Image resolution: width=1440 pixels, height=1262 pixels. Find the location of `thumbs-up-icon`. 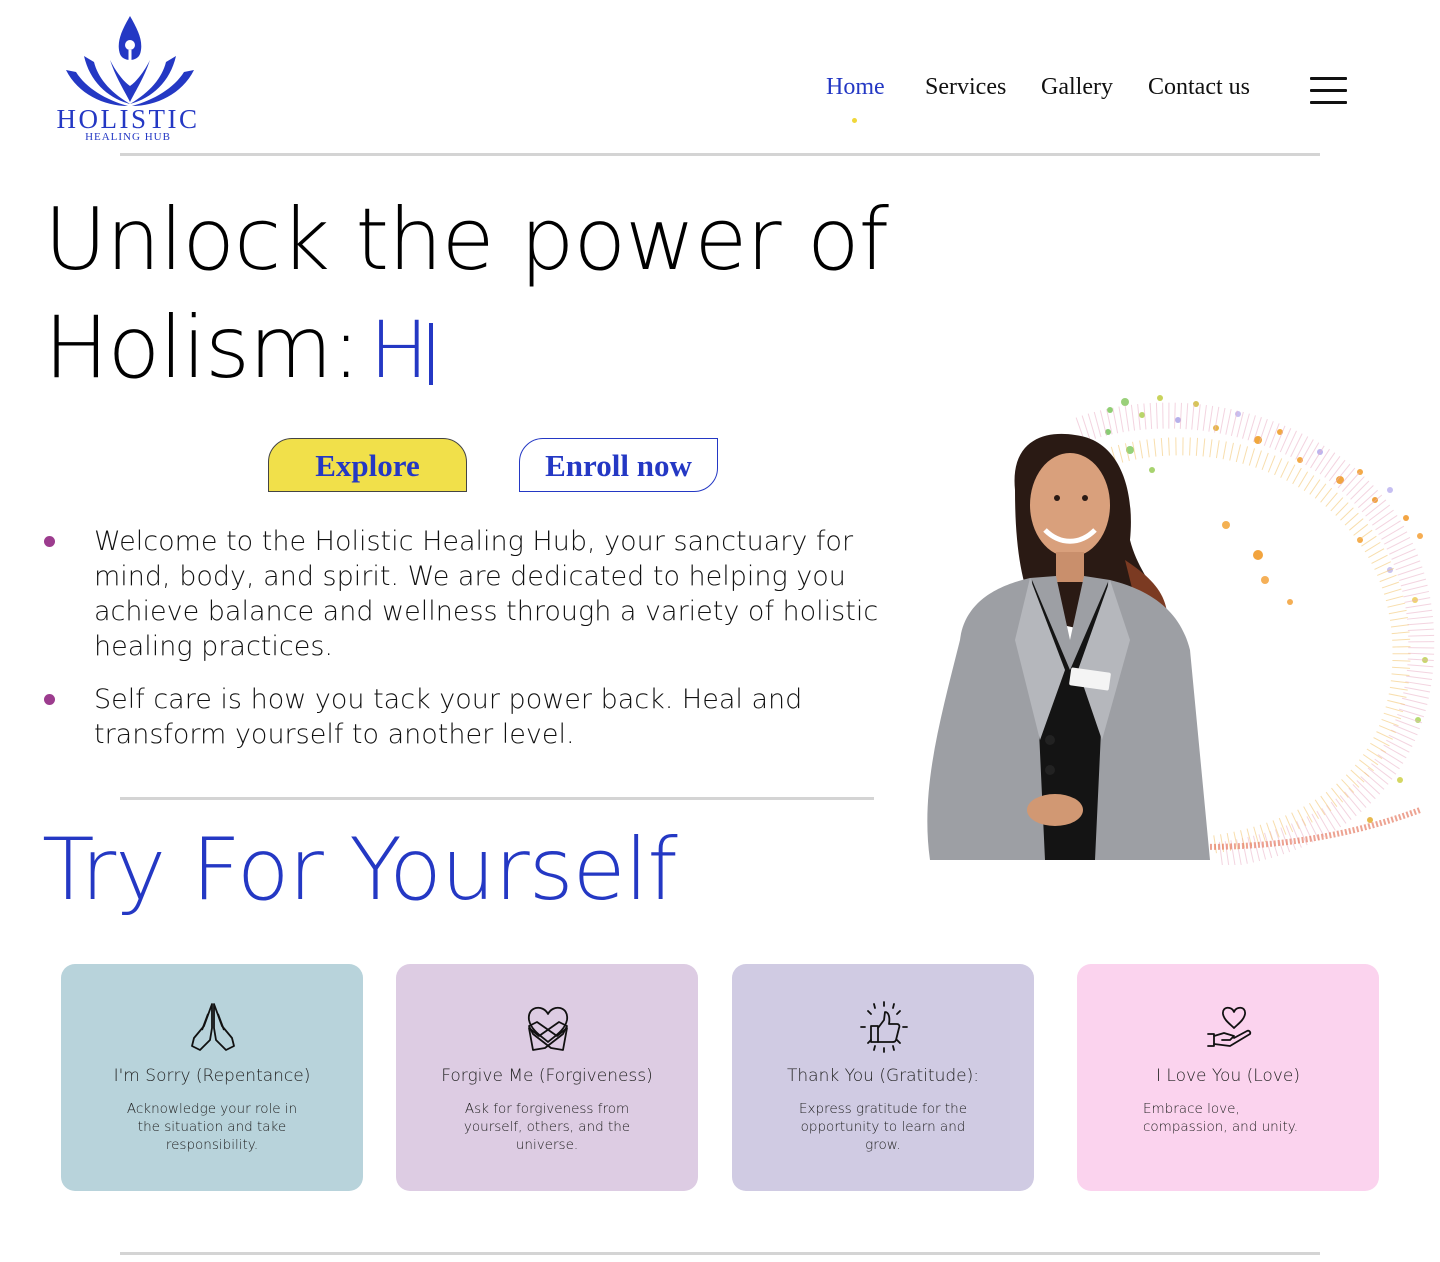

thumbs-up-icon is located at coordinates (884, 1027).